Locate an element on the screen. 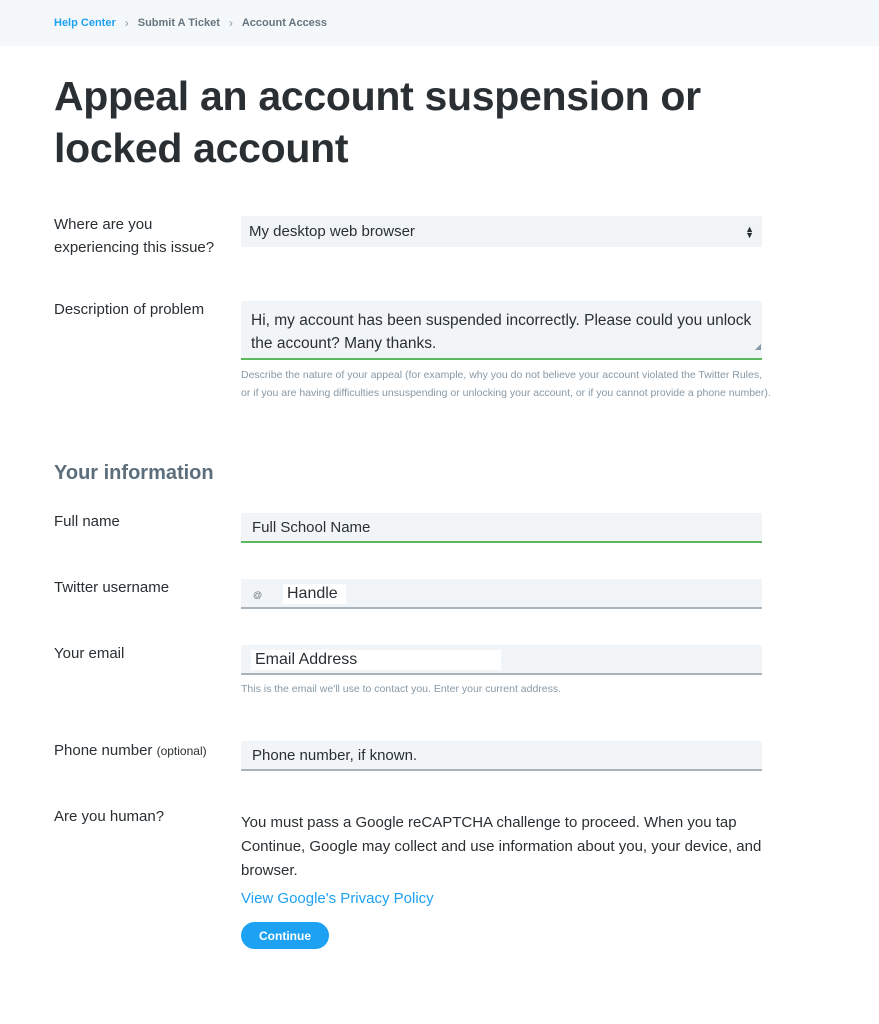 The image size is (879, 1024). resize-handle-icon: ◢ is located at coordinates (758, 346).